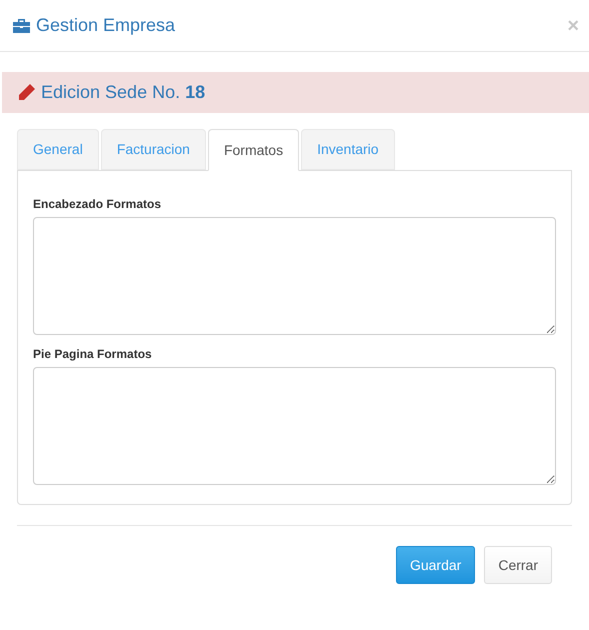  I want to click on briefcase-icon, so click(21, 26).